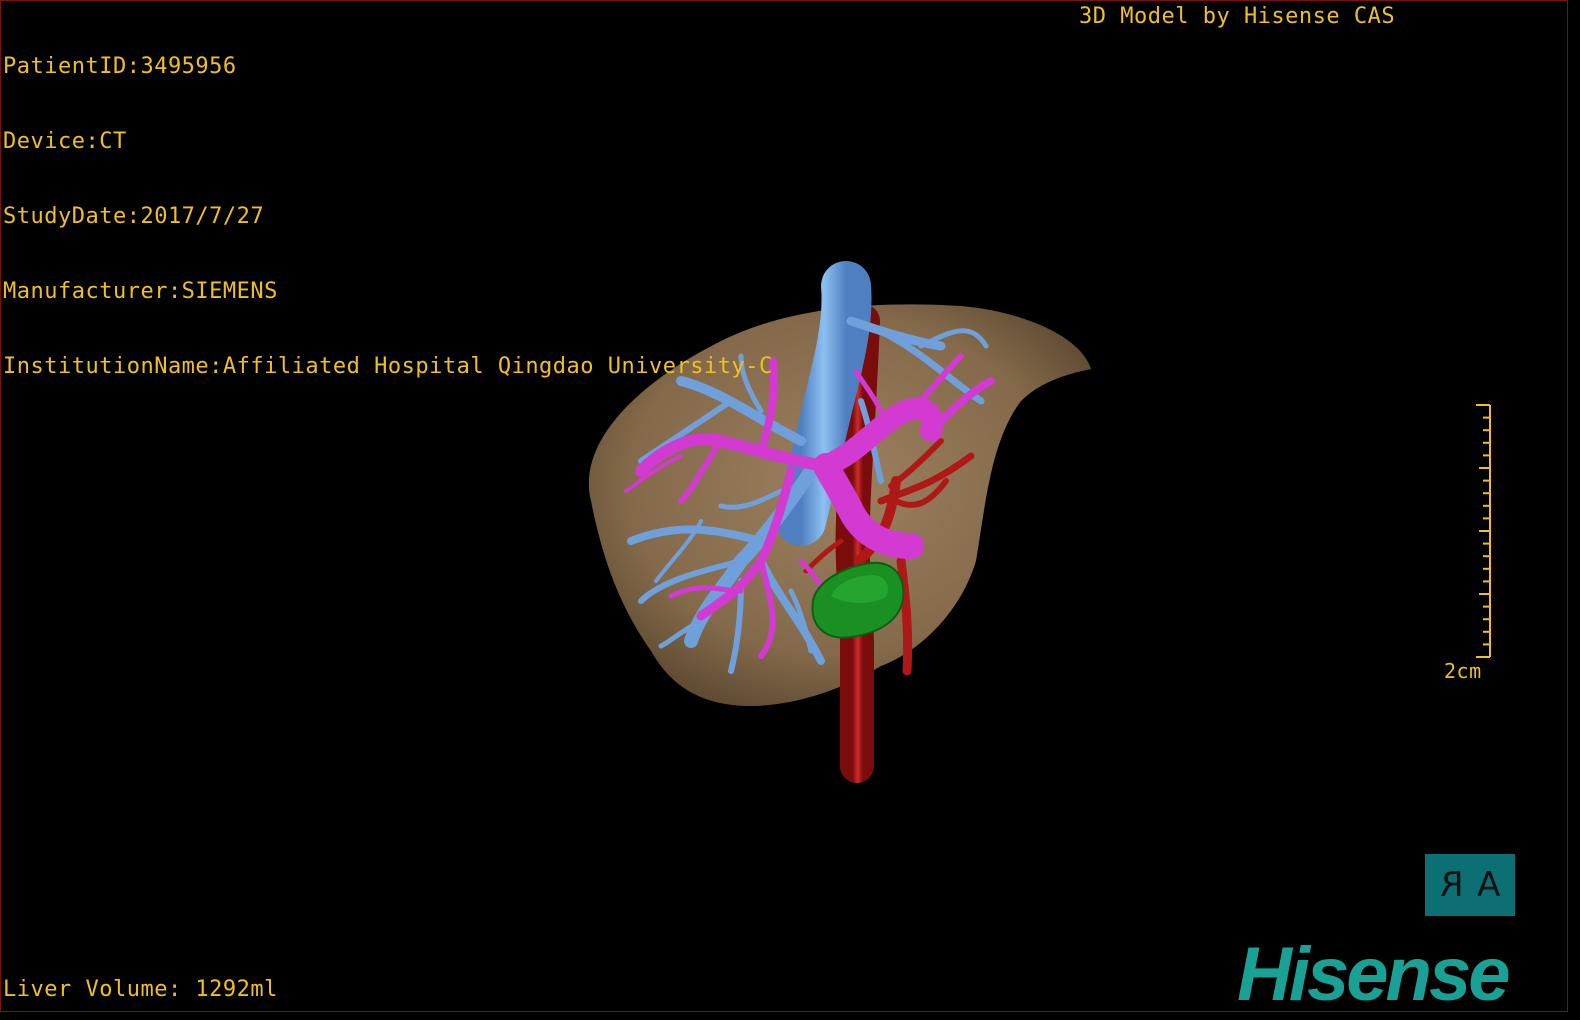 The width and height of the screenshot is (1580, 1020). I want to click on scale-bar-label: 2cm, so click(1463, 671).